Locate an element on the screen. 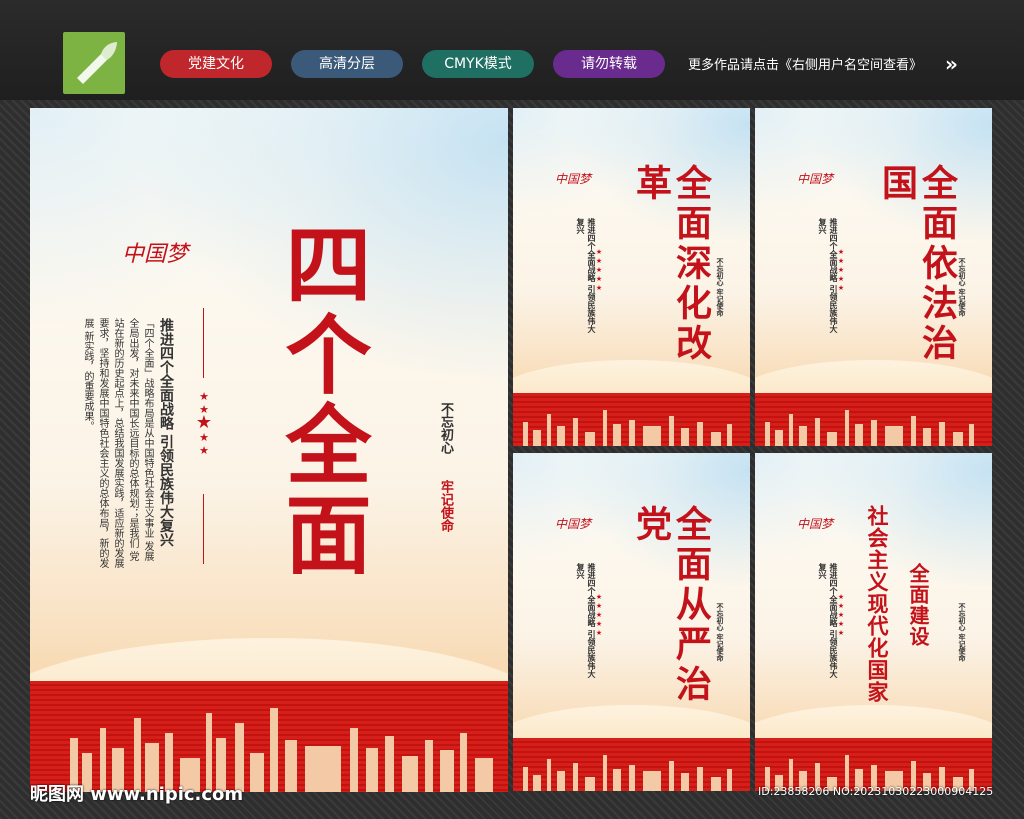 The width and height of the screenshot is (1024, 819). body-line: 新实践，的重要成果。 is located at coordinates (87, 381).